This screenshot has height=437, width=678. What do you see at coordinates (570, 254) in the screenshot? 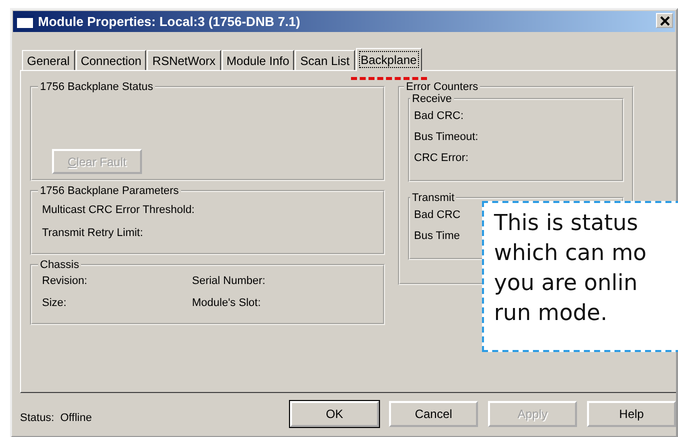
I see `callout-text: which can mo` at bounding box center [570, 254].